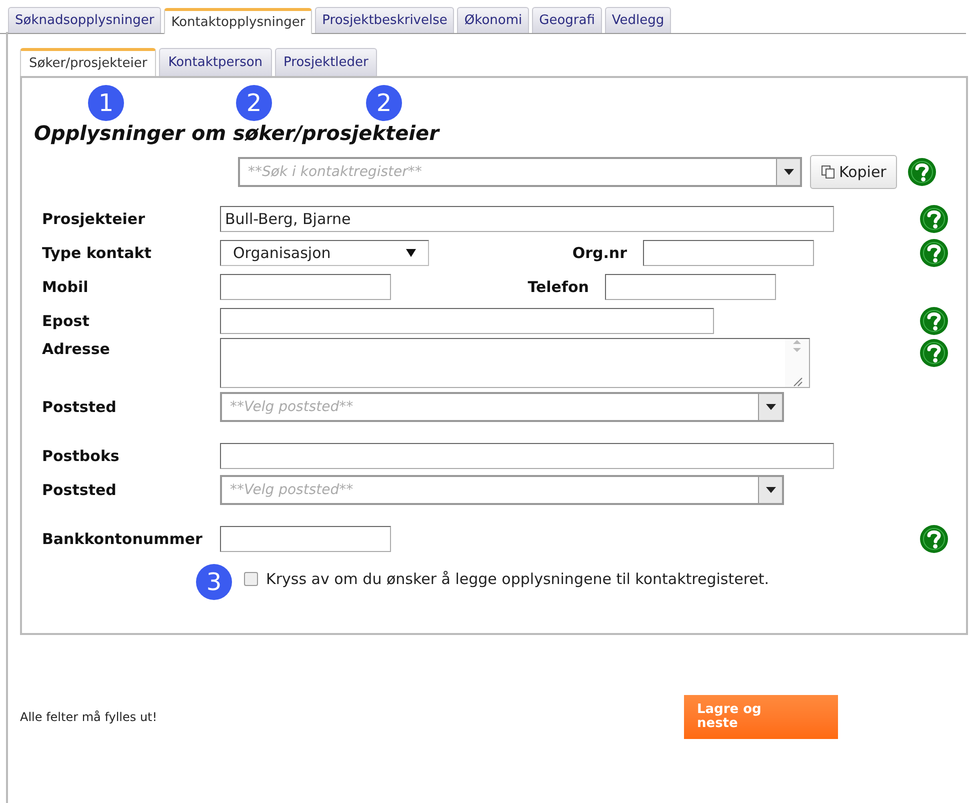 The width and height of the screenshot is (972, 803). Describe the element at coordinates (89, 717) in the screenshot. I see `footer-note: Alle felter må fylles ut!` at that location.